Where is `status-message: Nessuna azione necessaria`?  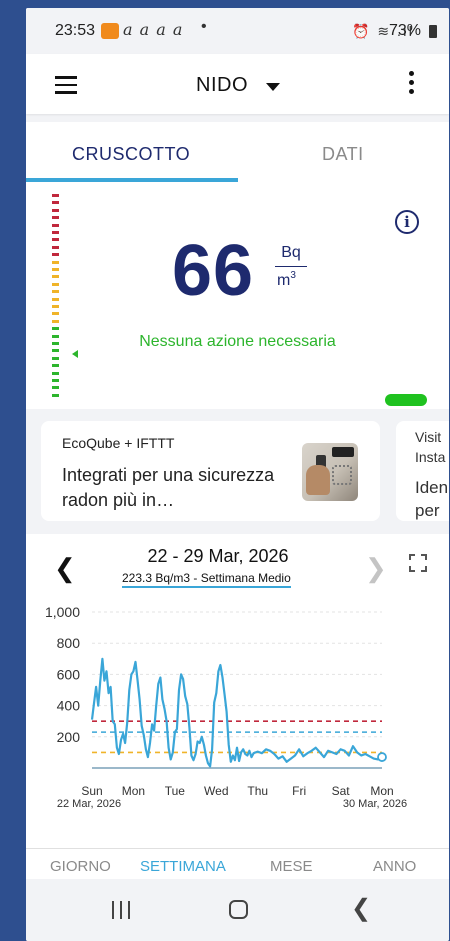 status-message: Nessuna azione necessaria is located at coordinates (237, 341).